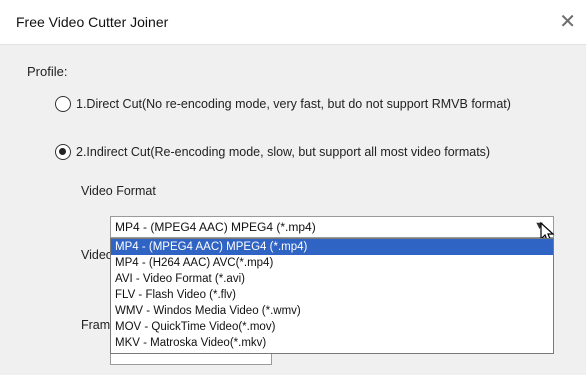 The image size is (586, 375). What do you see at coordinates (332, 343) in the screenshot?
I see `dropdown-option: MKV - Matroska Video(*.mkv)` at bounding box center [332, 343].